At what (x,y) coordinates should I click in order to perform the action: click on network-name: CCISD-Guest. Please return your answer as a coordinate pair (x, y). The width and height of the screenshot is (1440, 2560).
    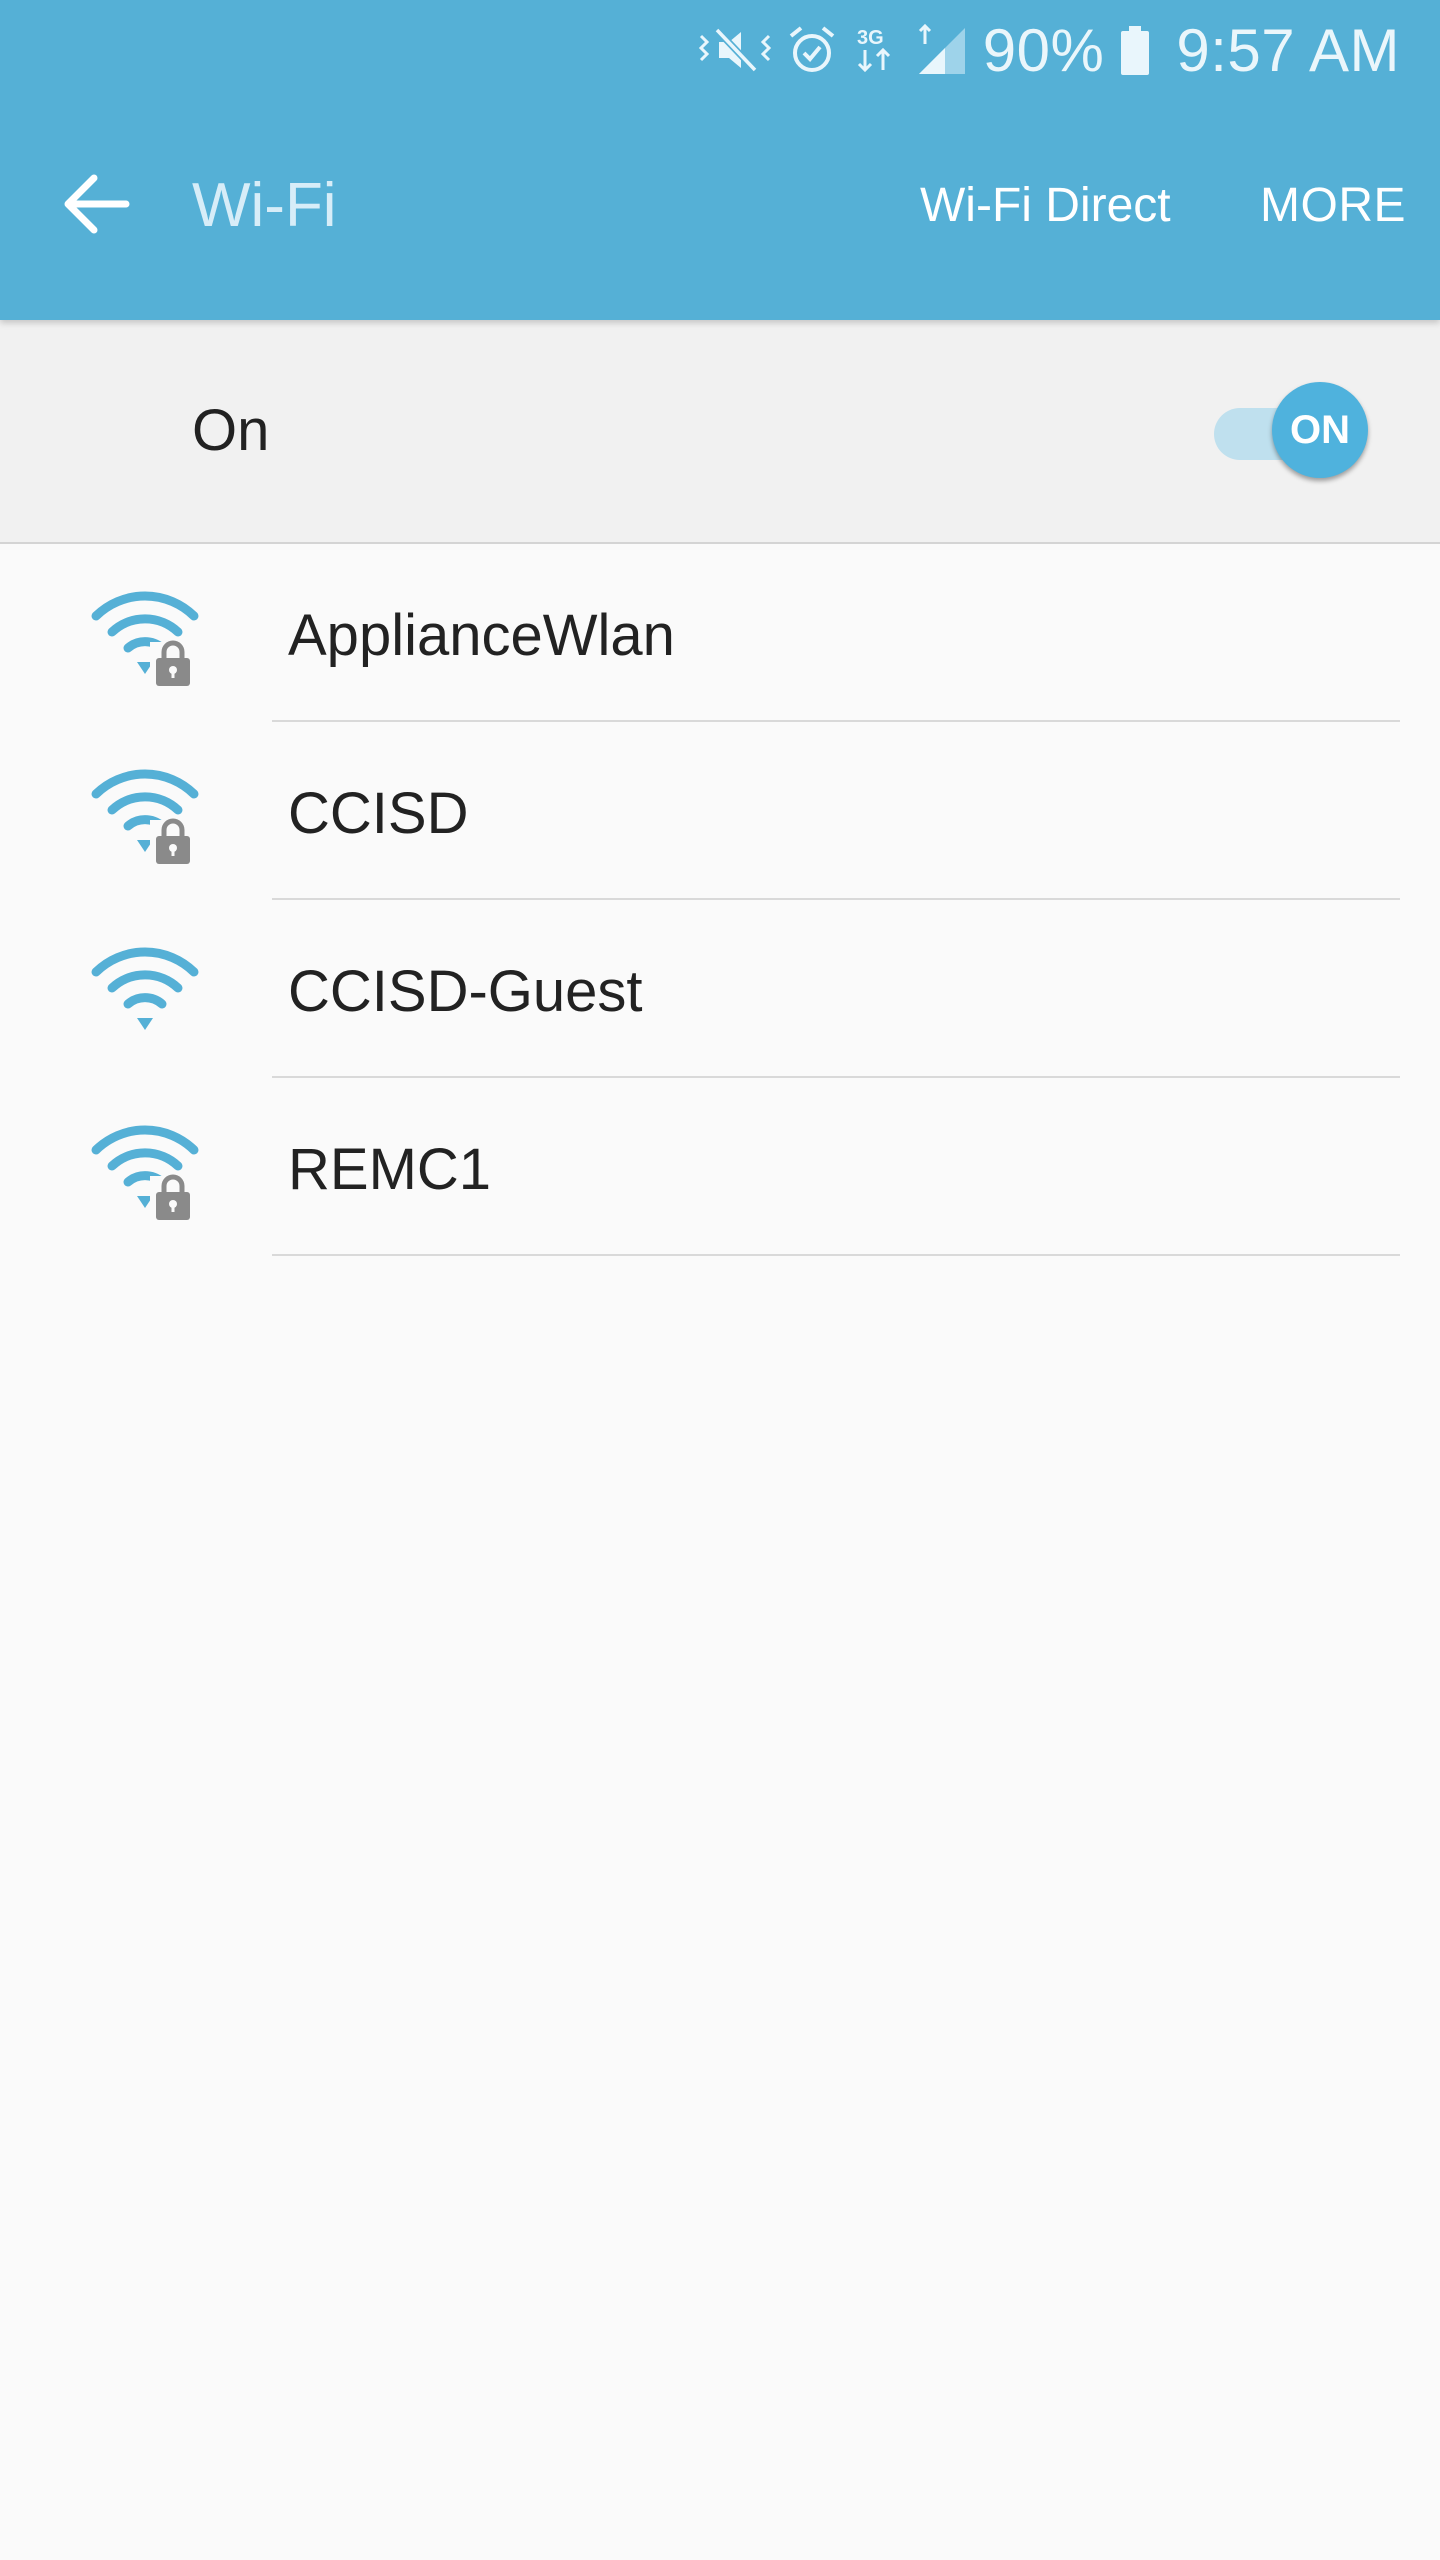
    Looking at the image, I should click on (465, 991).